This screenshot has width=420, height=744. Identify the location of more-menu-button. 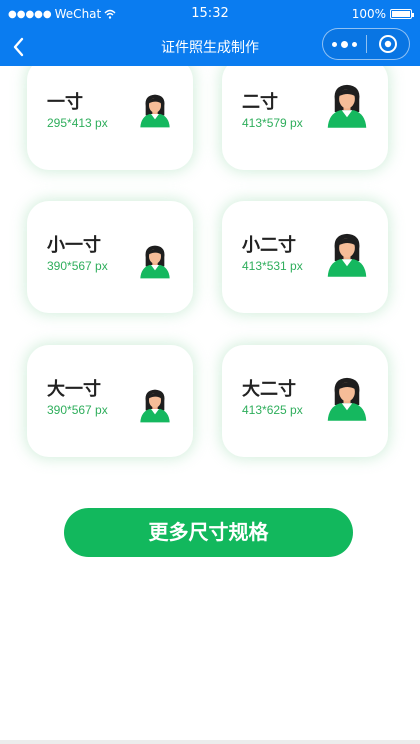
(344, 44).